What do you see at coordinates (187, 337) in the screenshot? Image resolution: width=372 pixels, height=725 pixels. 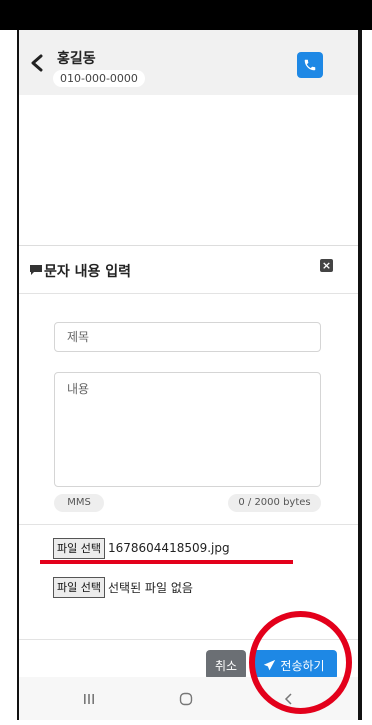 I see `subject-input` at bounding box center [187, 337].